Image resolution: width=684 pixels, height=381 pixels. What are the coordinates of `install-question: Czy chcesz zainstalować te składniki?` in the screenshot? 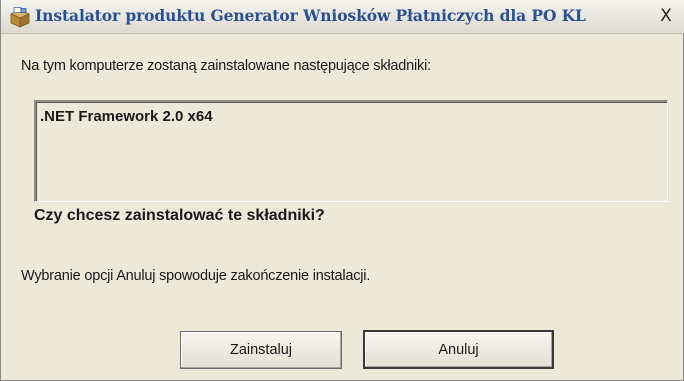 It's located at (179, 215).